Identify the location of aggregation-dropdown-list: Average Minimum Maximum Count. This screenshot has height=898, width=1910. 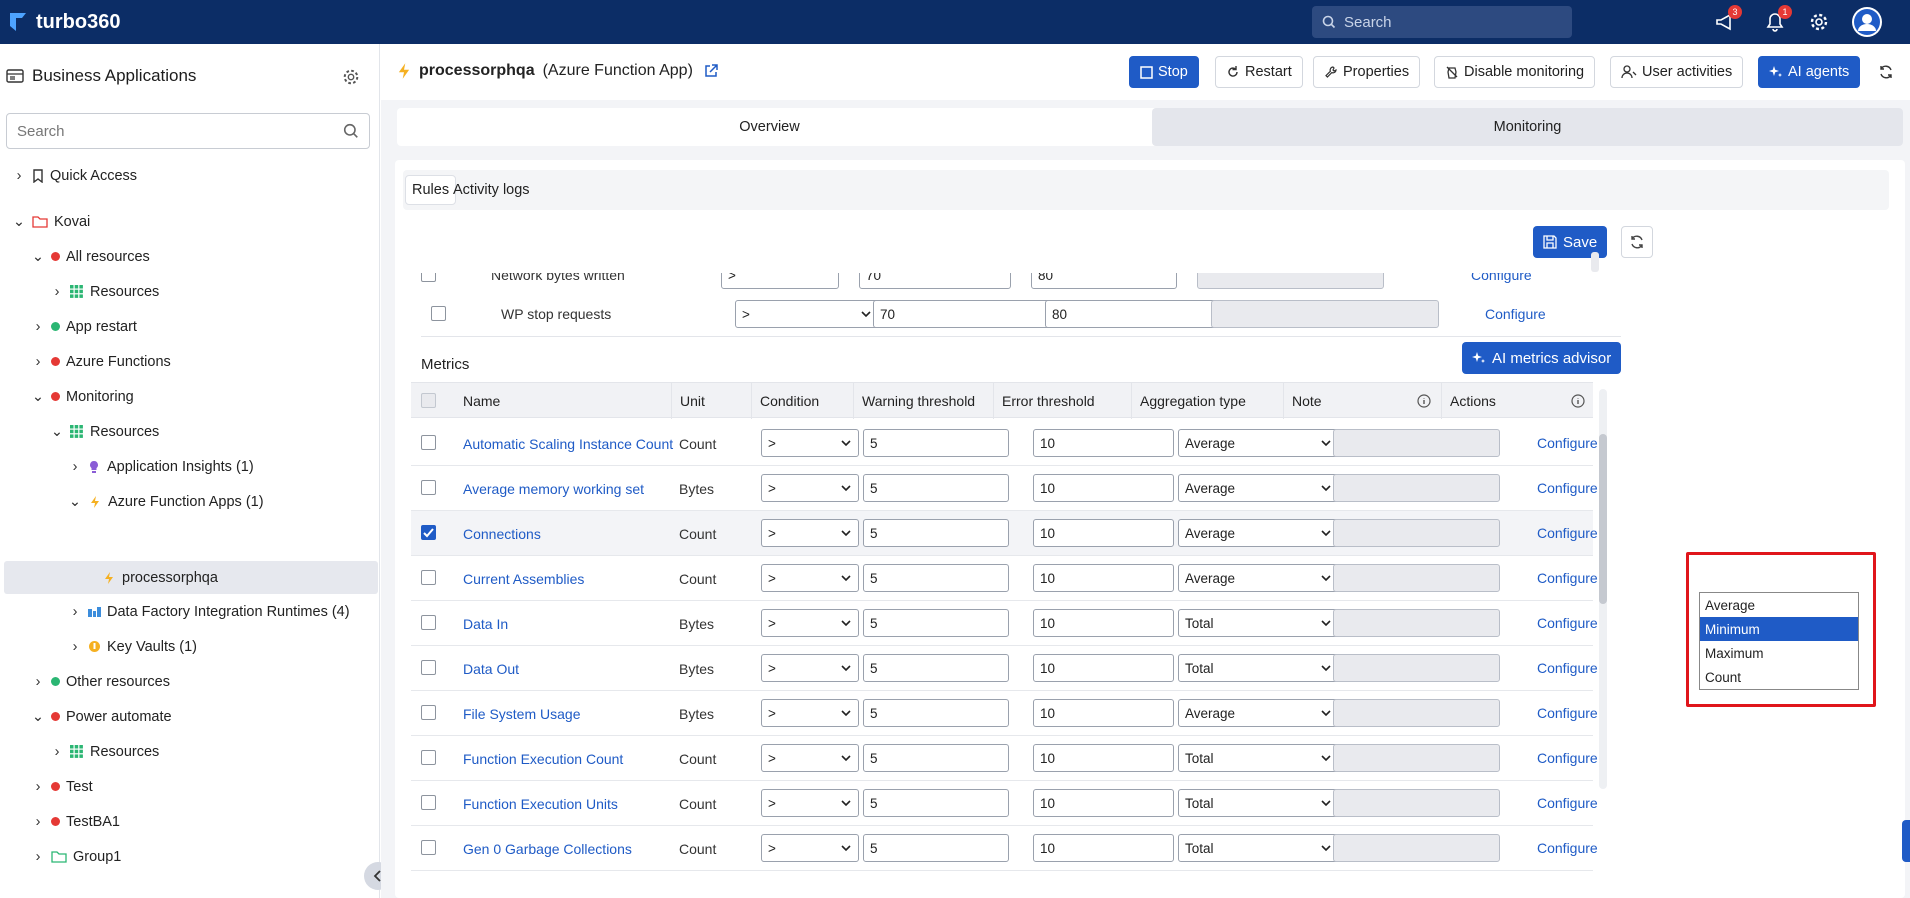
(1779, 641).